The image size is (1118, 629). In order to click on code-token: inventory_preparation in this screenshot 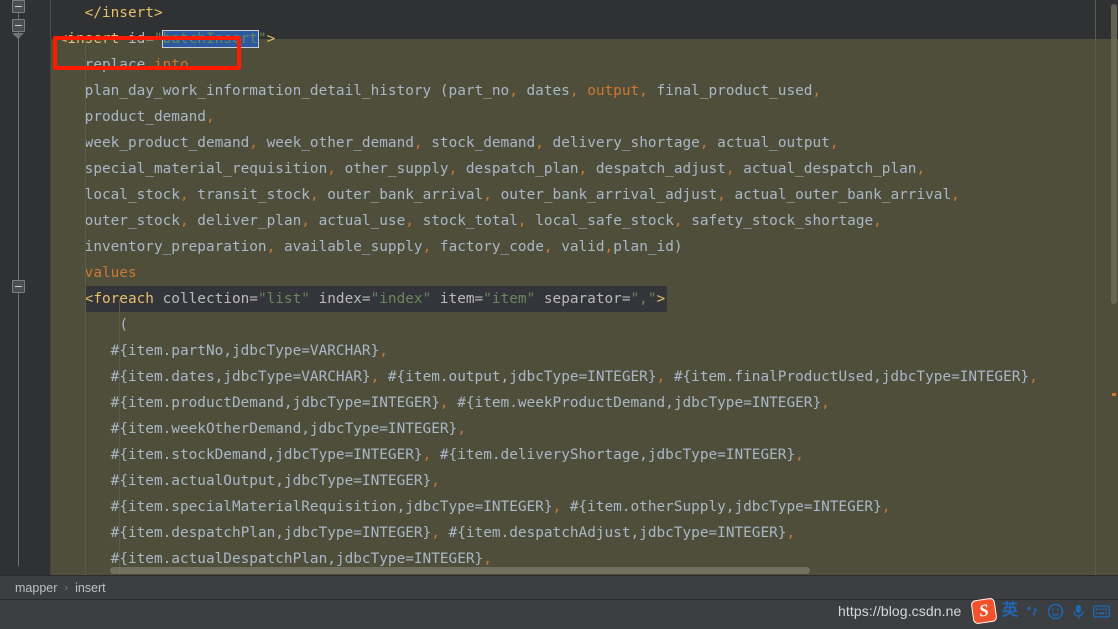, I will do `click(175, 247)`.